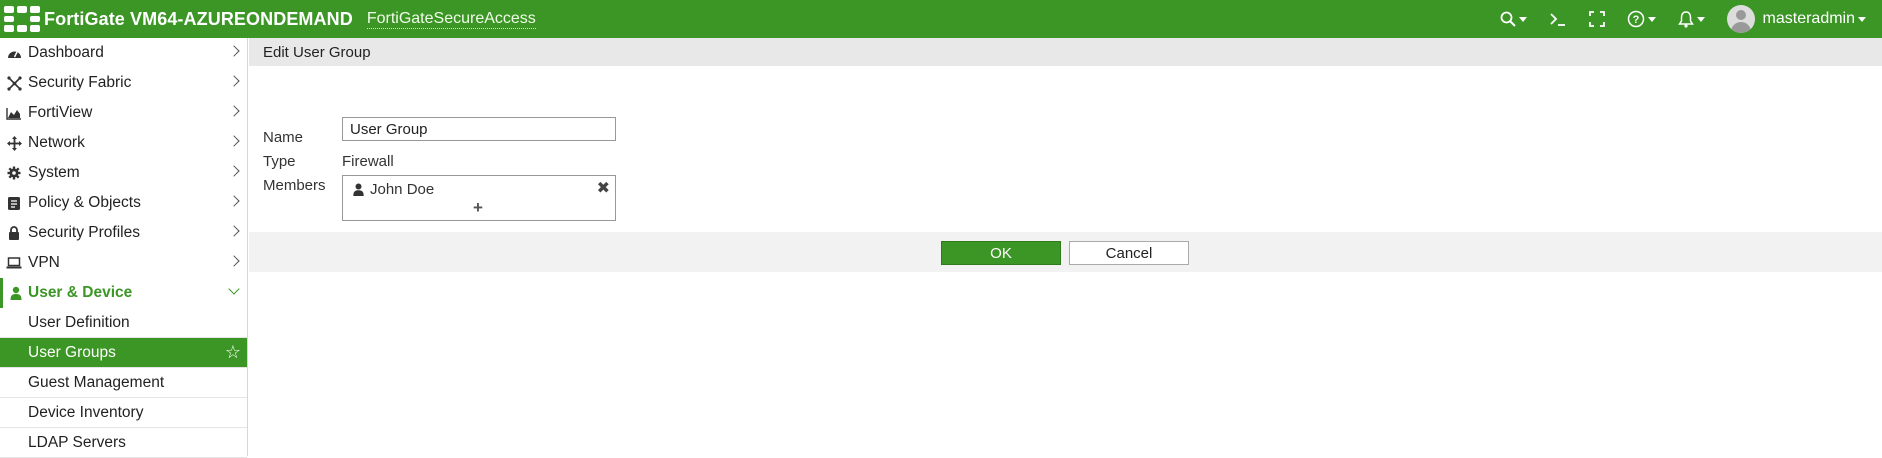 Image resolution: width=1882 pixels, height=458 pixels. I want to click on search-button, so click(1513, 19).